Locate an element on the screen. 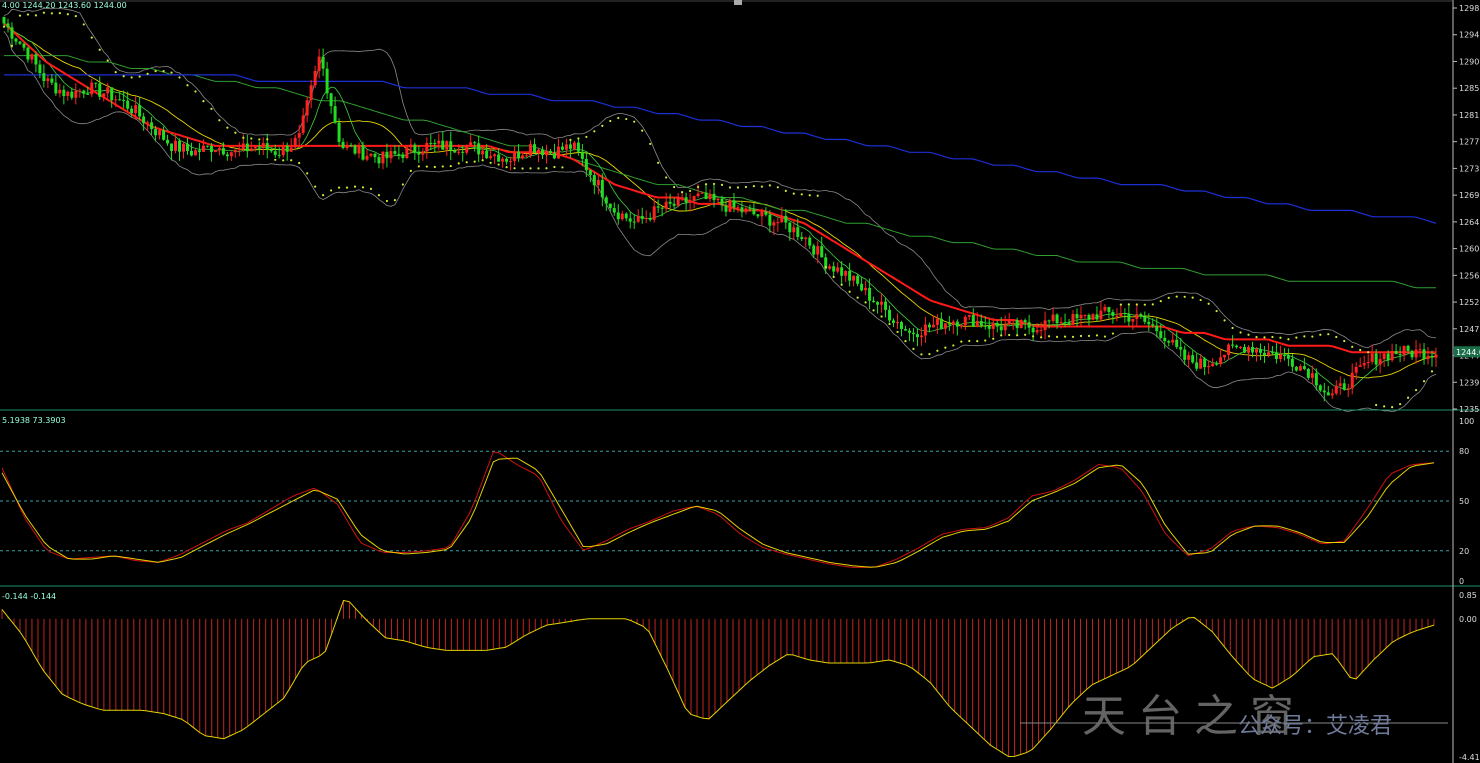  scroll-handle is located at coordinates (738, 2).